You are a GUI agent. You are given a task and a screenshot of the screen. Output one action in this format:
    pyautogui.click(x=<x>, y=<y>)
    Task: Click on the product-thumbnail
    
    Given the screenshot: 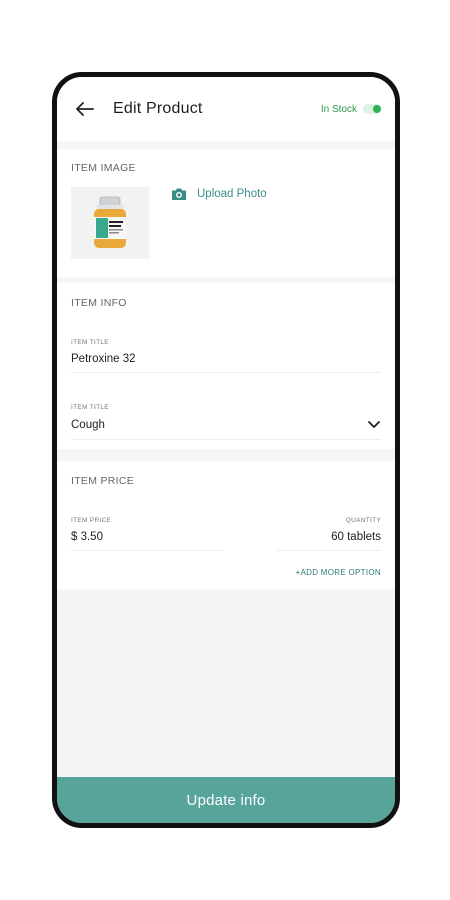 What is the action you would take?
    pyautogui.click(x=110, y=223)
    